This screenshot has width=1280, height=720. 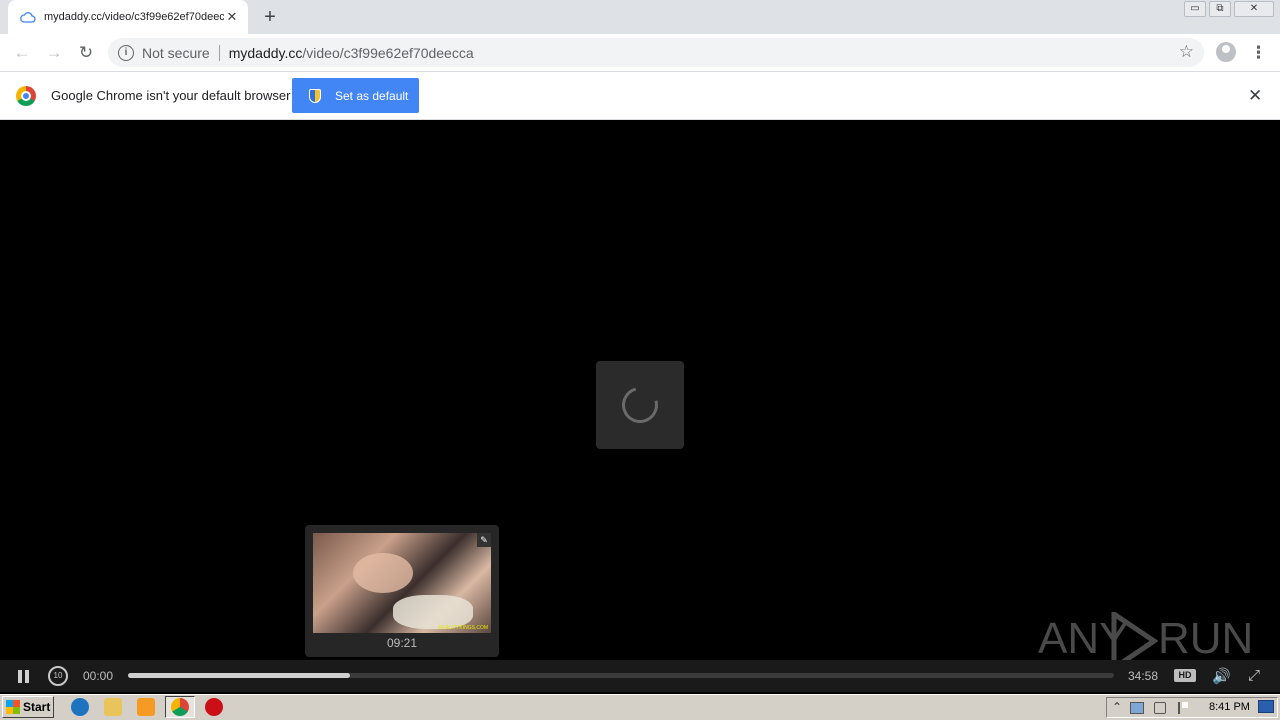 I want to click on action-center-flag-icon, so click(x=1183, y=708).